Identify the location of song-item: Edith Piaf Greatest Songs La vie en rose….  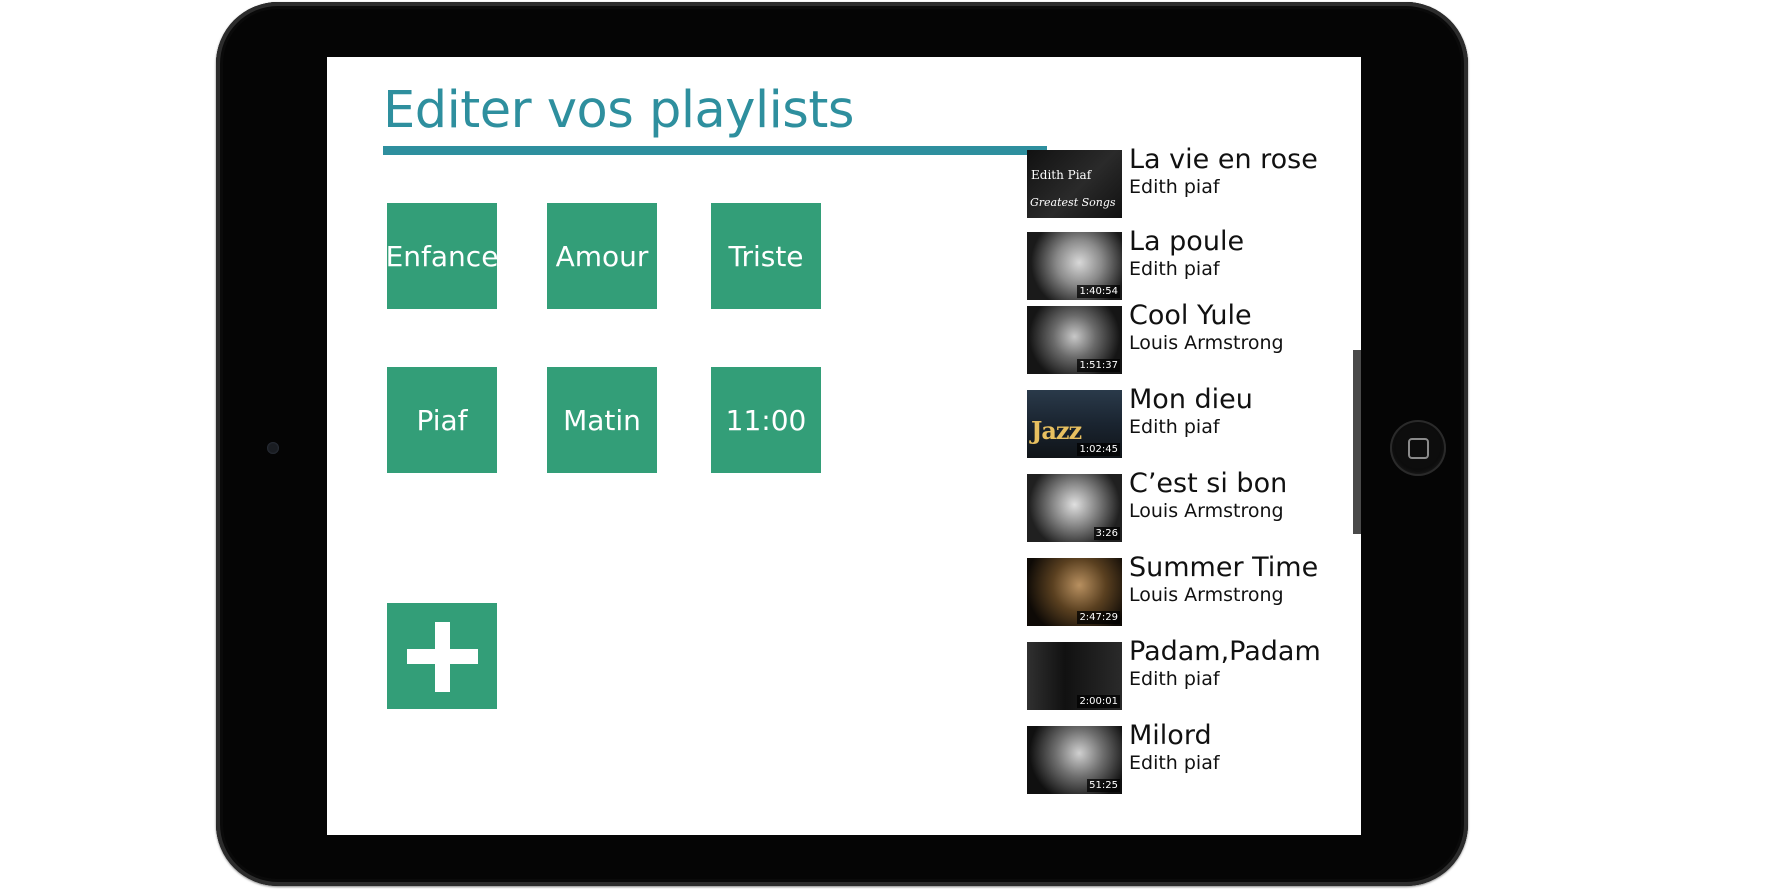
(1177, 182).